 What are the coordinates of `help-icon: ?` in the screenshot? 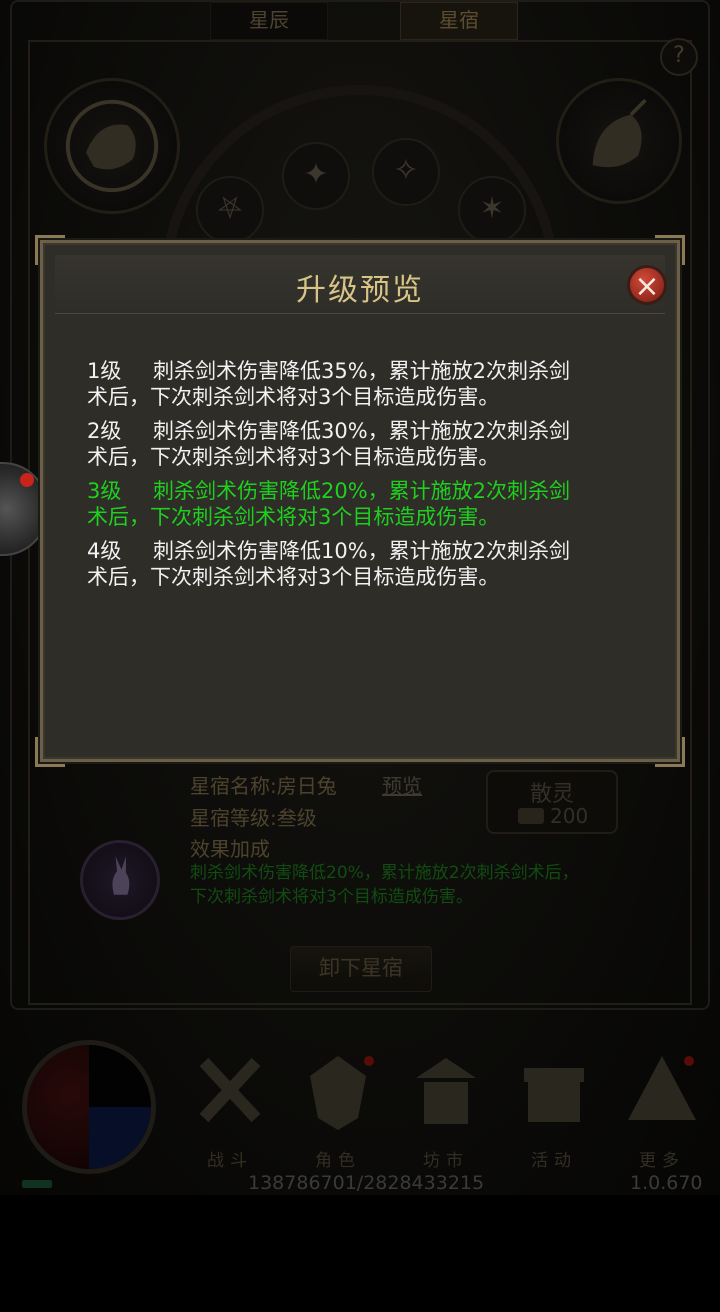 It's located at (679, 57).